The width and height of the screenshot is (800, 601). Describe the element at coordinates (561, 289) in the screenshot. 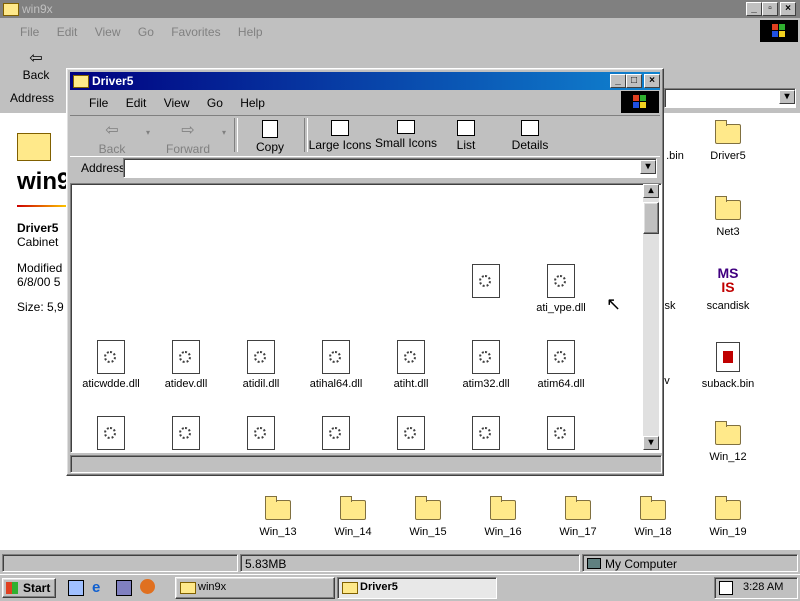

I see `file-item: ati_vpe.dll` at that location.